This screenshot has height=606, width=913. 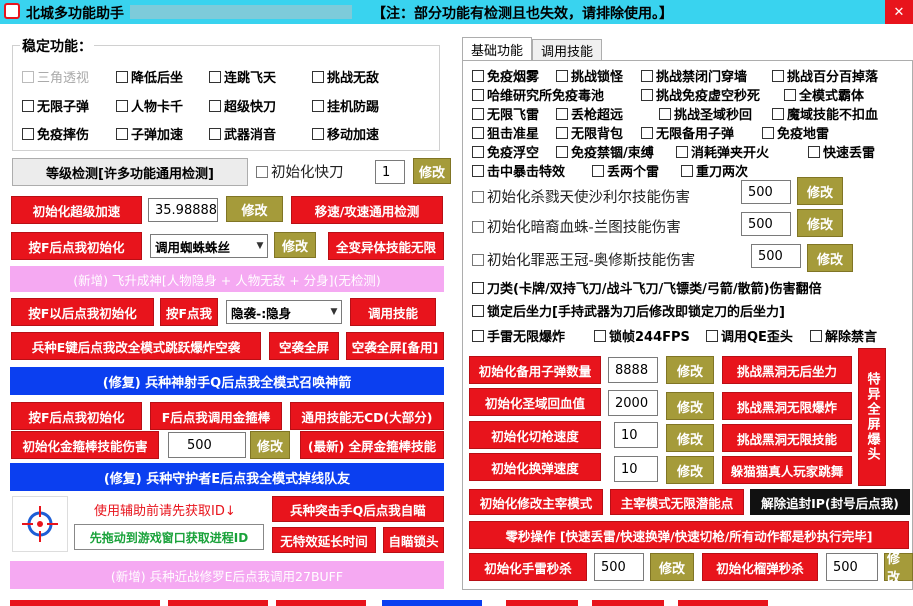 What do you see at coordinates (136, 346) in the screenshot?
I see `soldier-e-airstrike-button: 兵种E键后点我改全模式跳跃爆炸空袭` at bounding box center [136, 346].